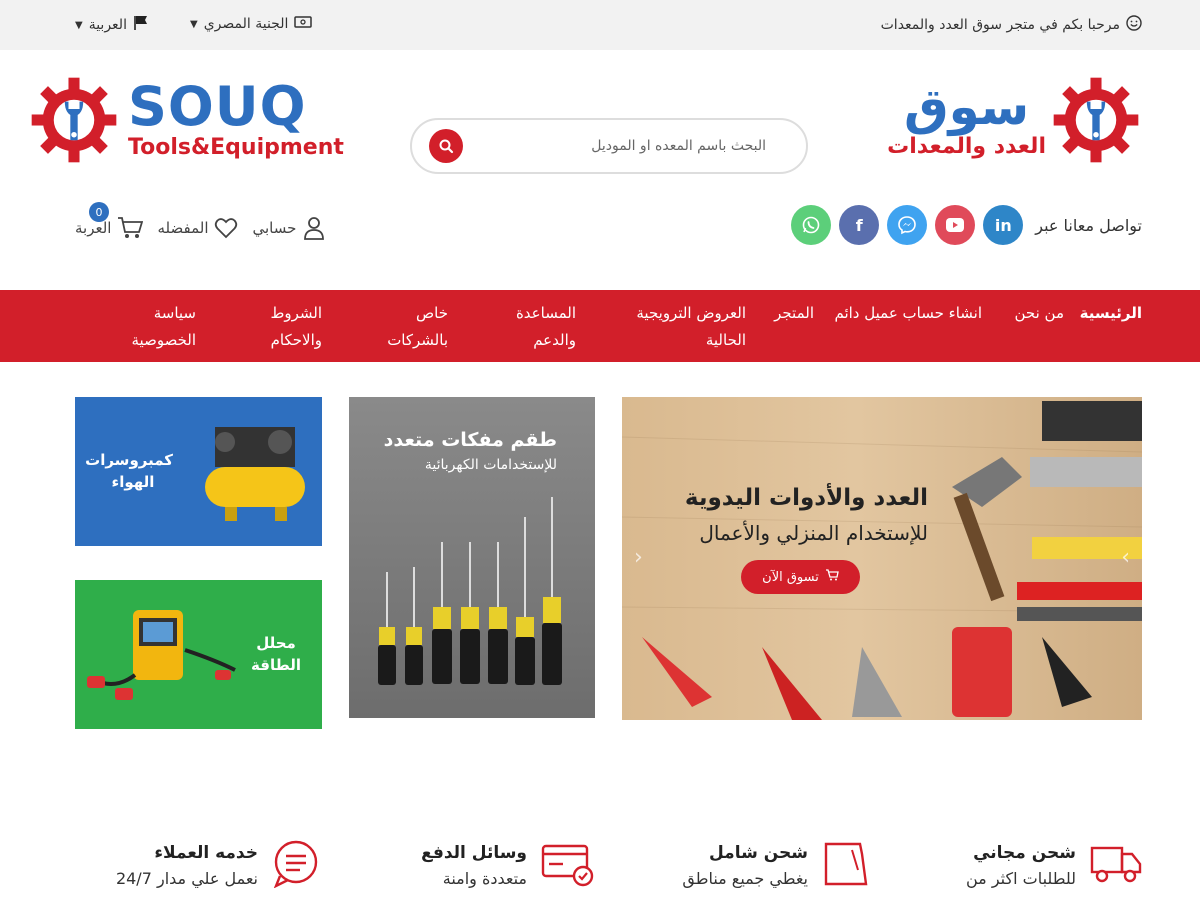  I want to click on feature-title: وسائل الدفع, so click(474, 853).